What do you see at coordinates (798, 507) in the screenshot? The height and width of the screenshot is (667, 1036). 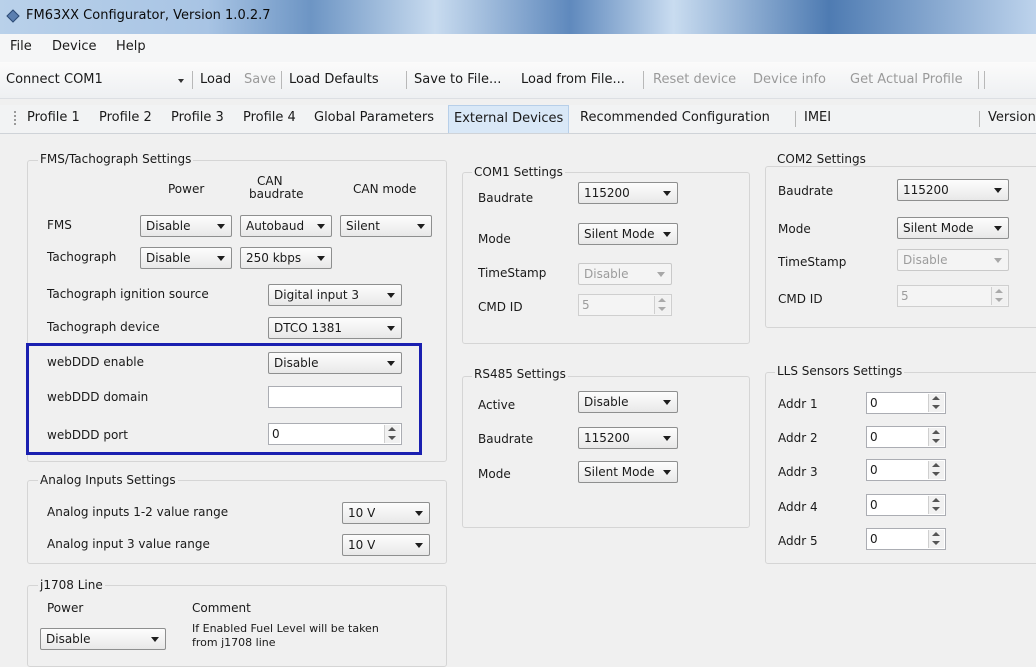 I see `lls-addr-4-label: Addr 4` at bounding box center [798, 507].